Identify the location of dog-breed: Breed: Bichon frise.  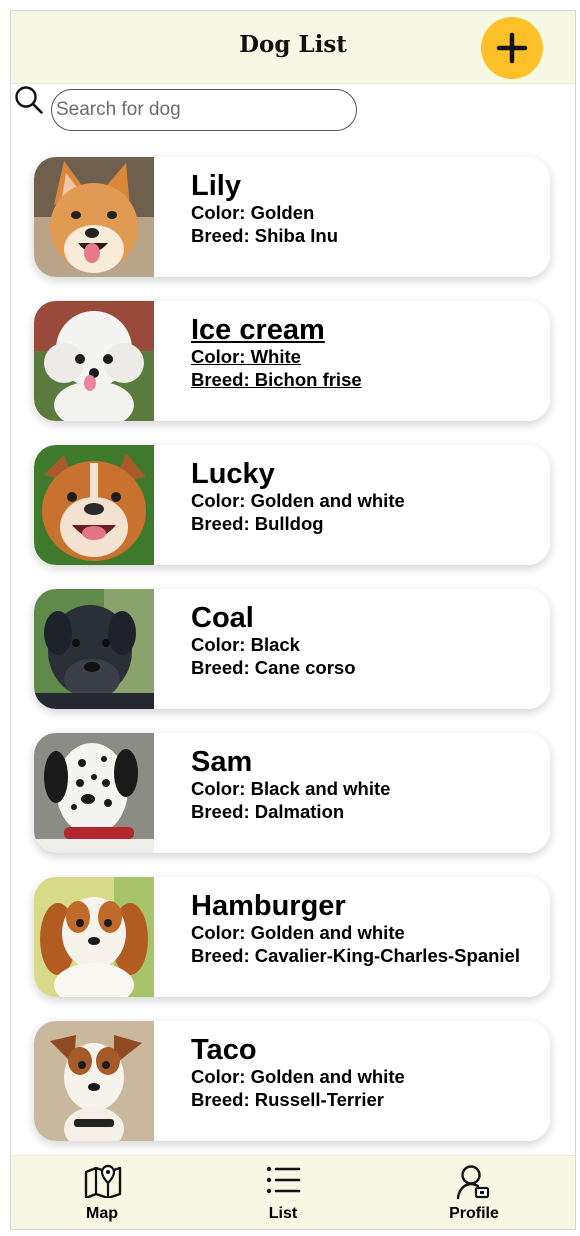
(276, 379).